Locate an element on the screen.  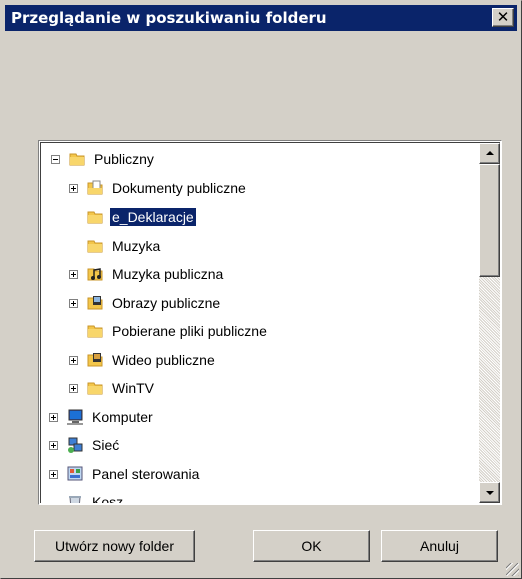
tree-item-label: Sieć is located at coordinates (105, 445).